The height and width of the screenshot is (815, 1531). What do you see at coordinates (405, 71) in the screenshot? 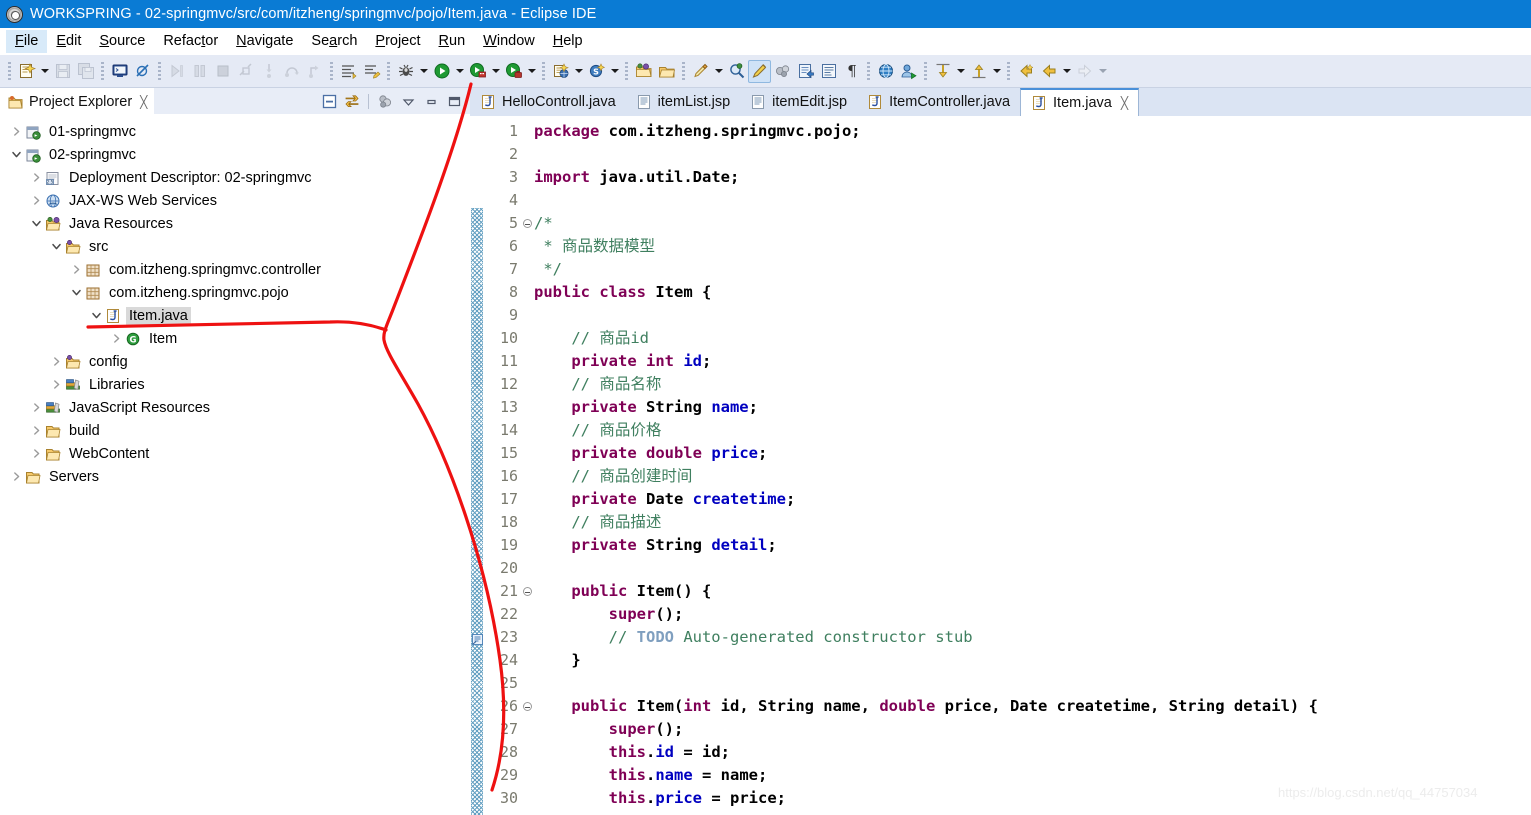
I see `debug-icon` at bounding box center [405, 71].